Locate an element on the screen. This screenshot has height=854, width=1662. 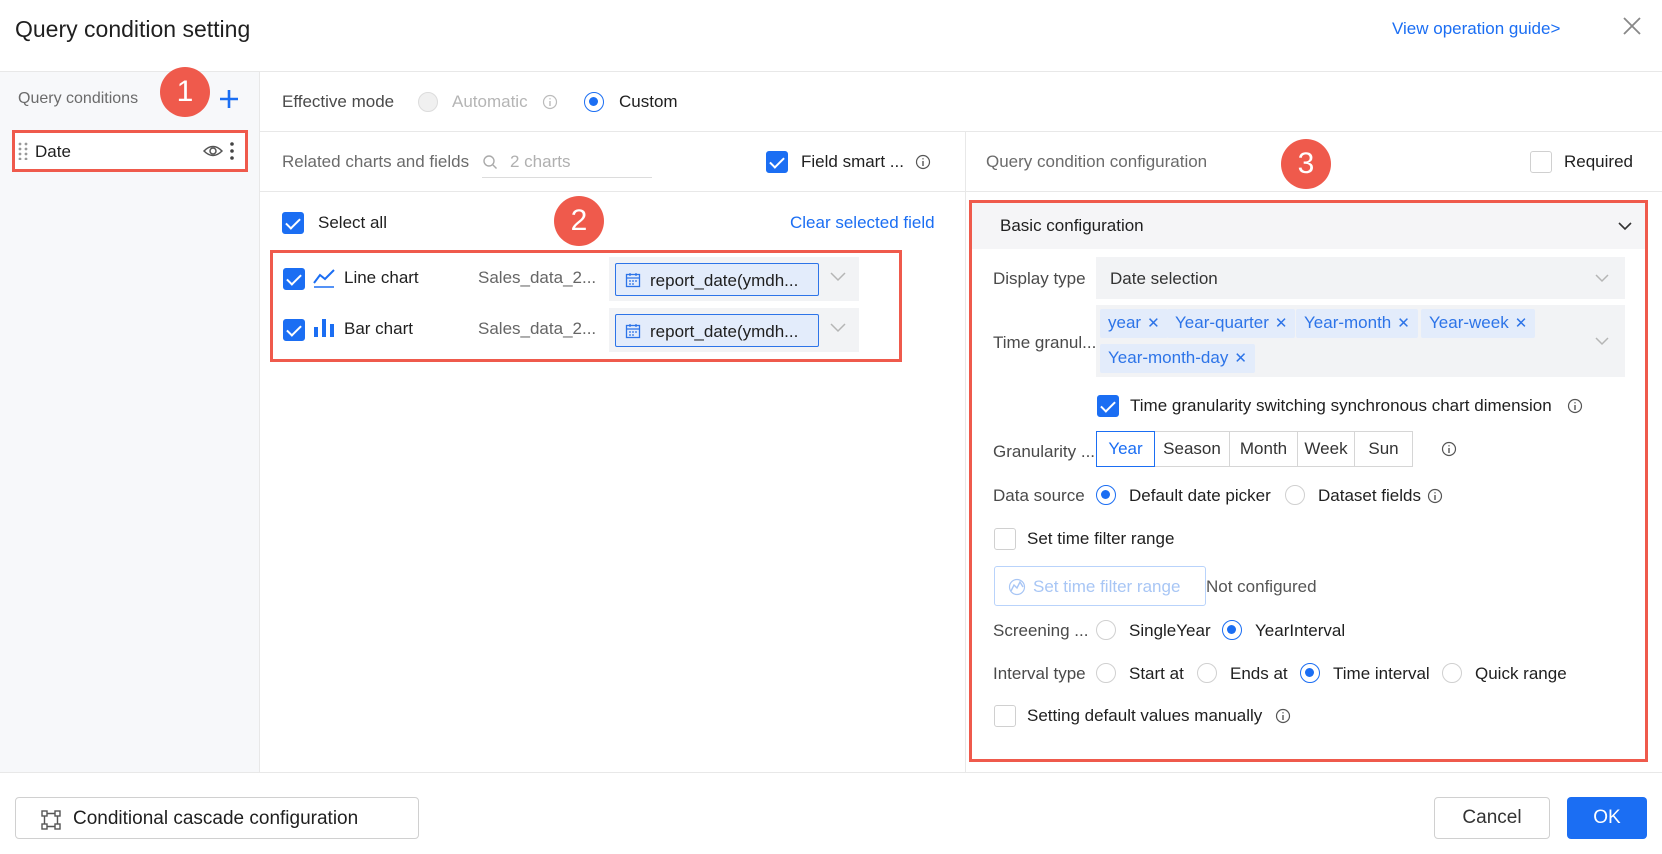
radio-start-at is located at coordinates (1106, 673).